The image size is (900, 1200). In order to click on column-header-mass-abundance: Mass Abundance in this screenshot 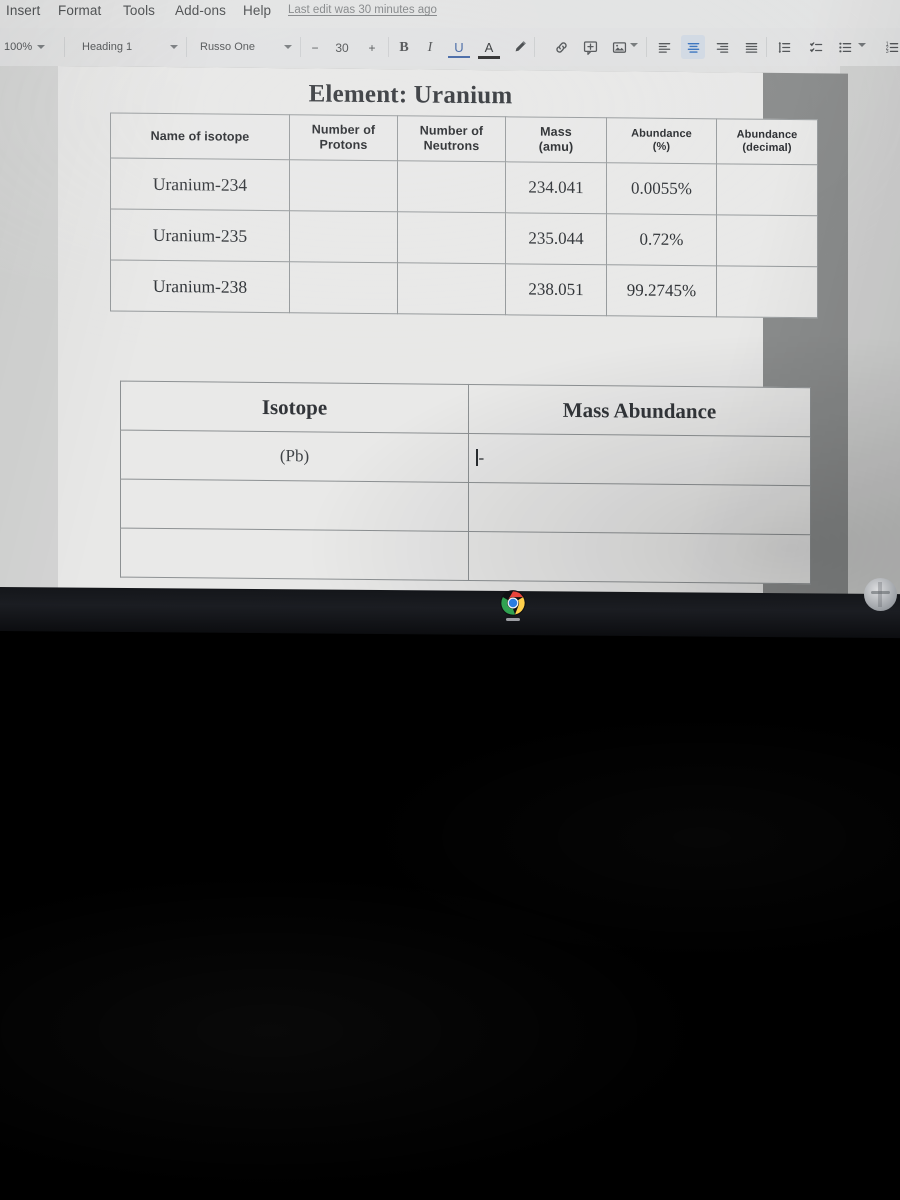, I will do `click(639, 410)`.